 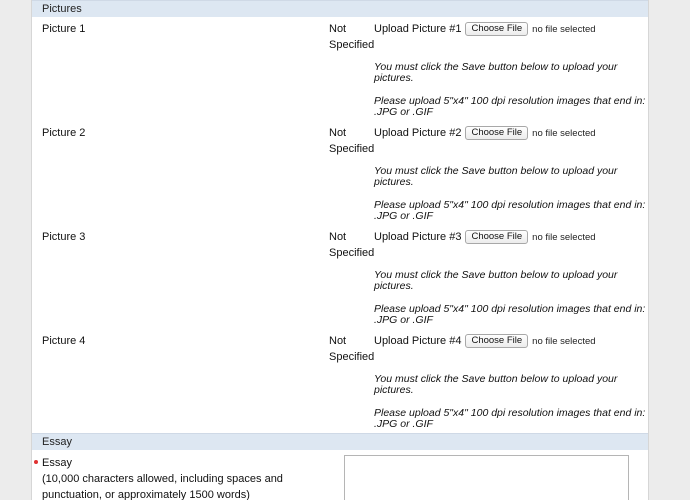 What do you see at coordinates (64, 237) in the screenshot?
I see `picture-label: Picture 3` at bounding box center [64, 237].